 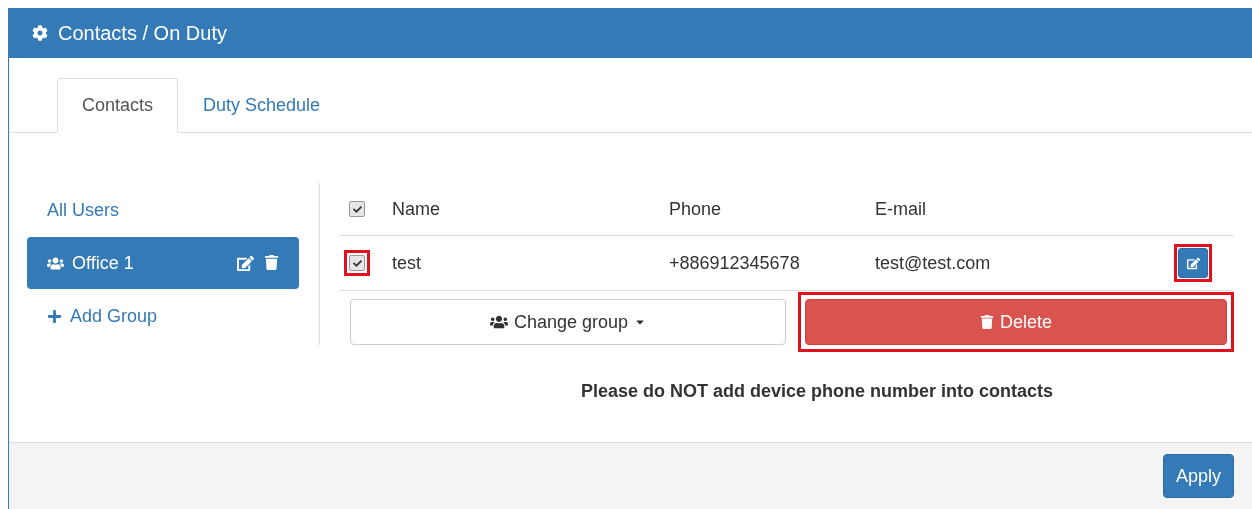 I want to click on notice-text: Please do NOT add device phone number into contacts, so click(x=817, y=391).